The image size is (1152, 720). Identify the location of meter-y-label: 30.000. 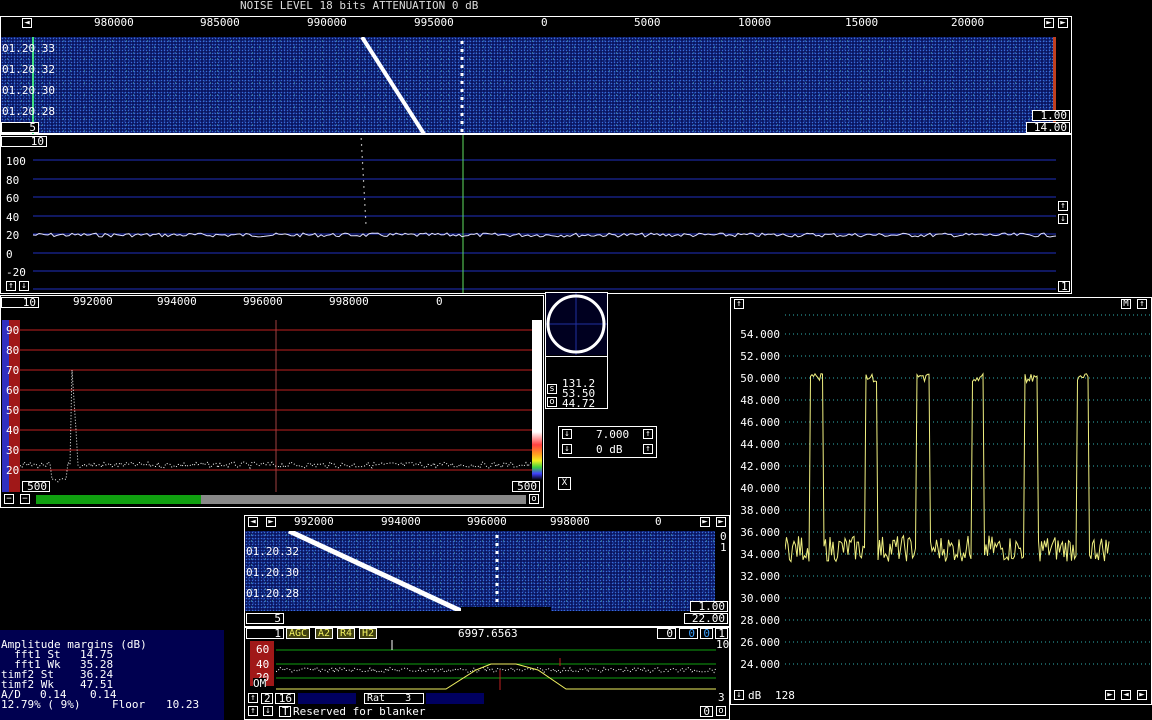
(760, 598).